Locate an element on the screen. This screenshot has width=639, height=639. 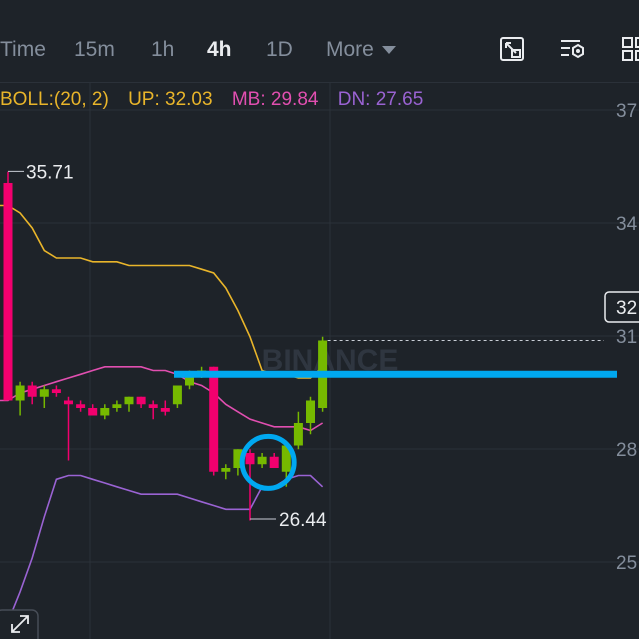
more-label: More is located at coordinates (350, 49).